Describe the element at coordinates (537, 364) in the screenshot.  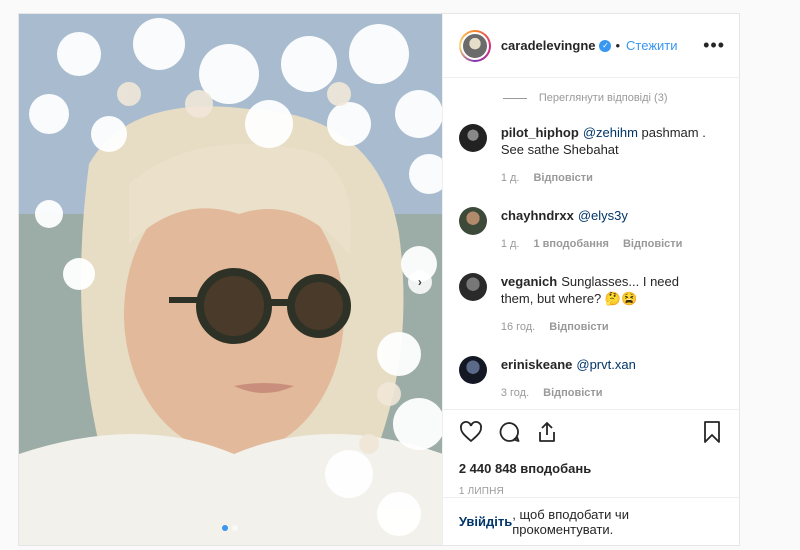
I see `comment-username: eriniskeane` at that location.